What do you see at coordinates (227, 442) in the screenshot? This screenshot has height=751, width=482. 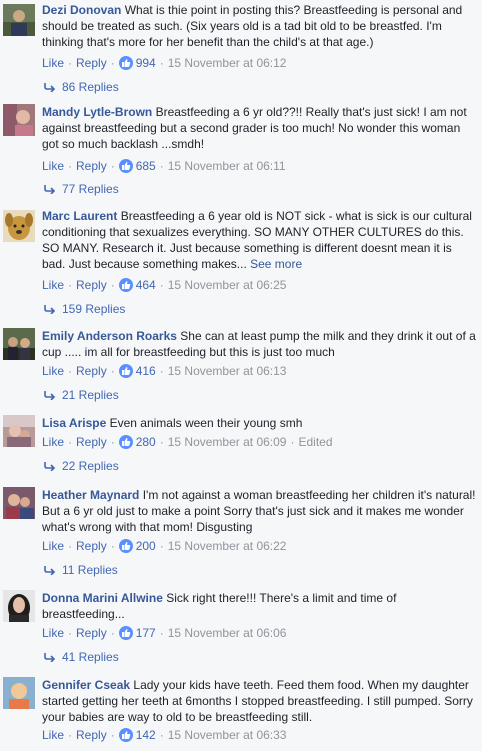 I see `timestamp: 15 November at 06:09` at bounding box center [227, 442].